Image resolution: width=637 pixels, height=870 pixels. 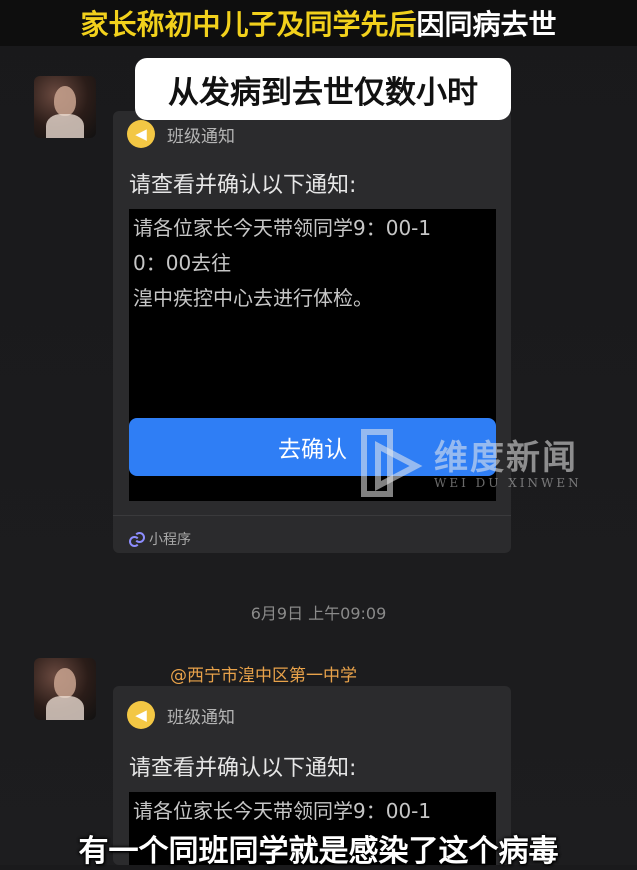 I want to click on watermark: 维度新闻 WEI DU XINWEN, so click(x=495, y=463).